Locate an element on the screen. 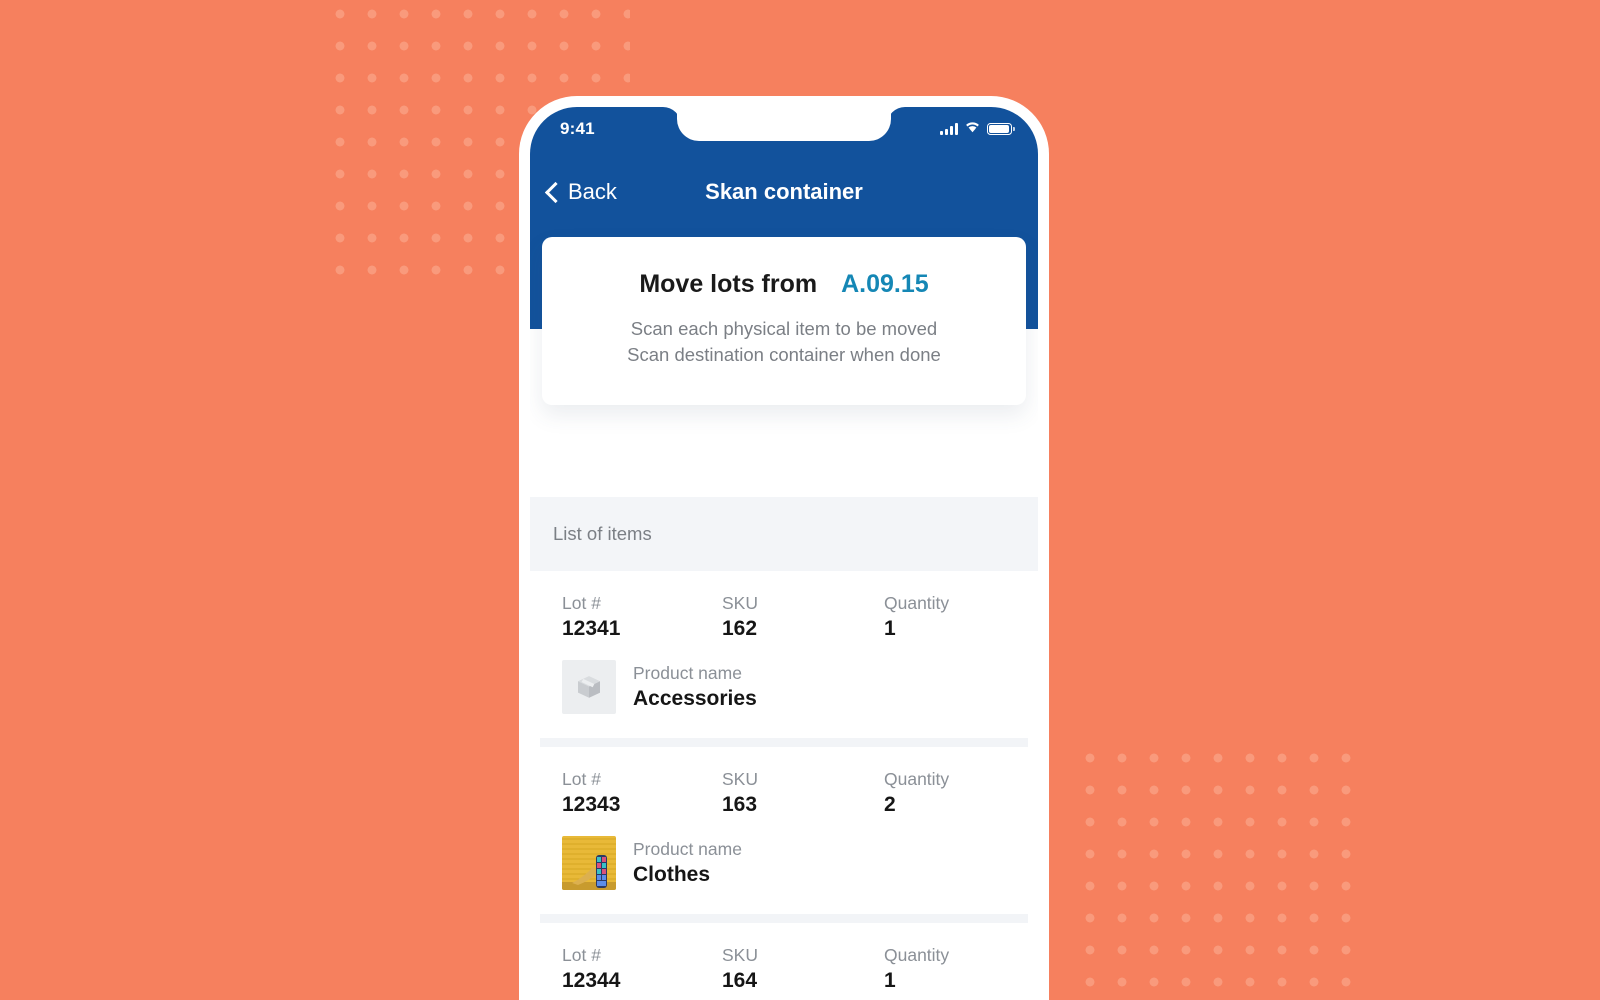 The width and height of the screenshot is (1600, 1000). lot-value: 12343 is located at coordinates (591, 804).